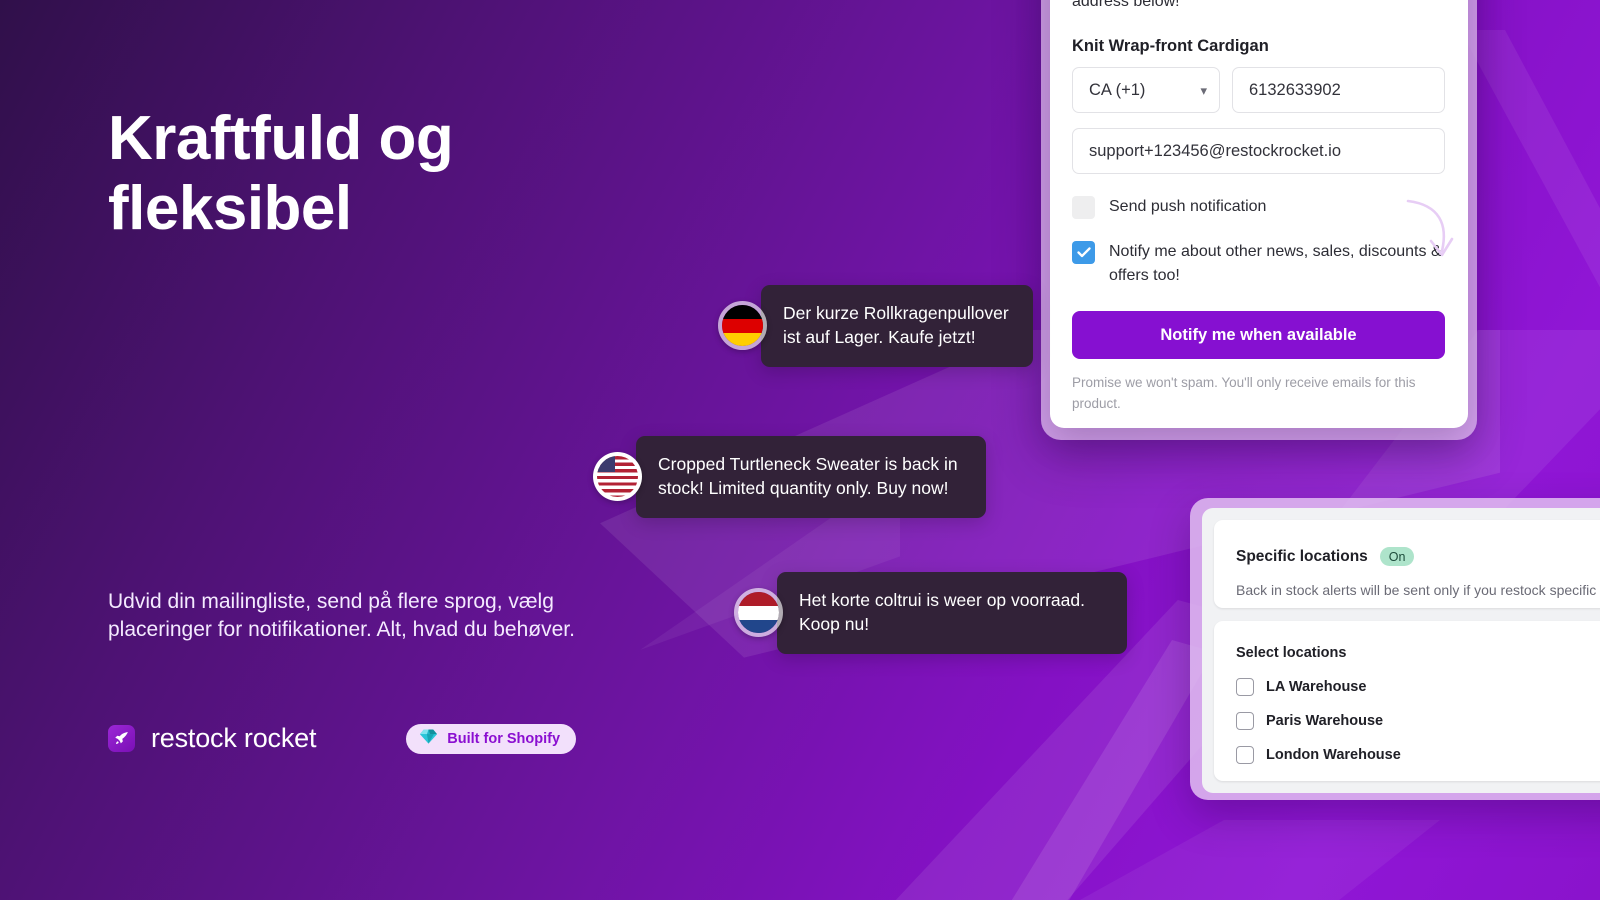 The width and height of the screenshot is (1600, 900). Describe the element at coordinates (1295, 89) in the screenshot. I see `phone-value: 6132633902` at that location.